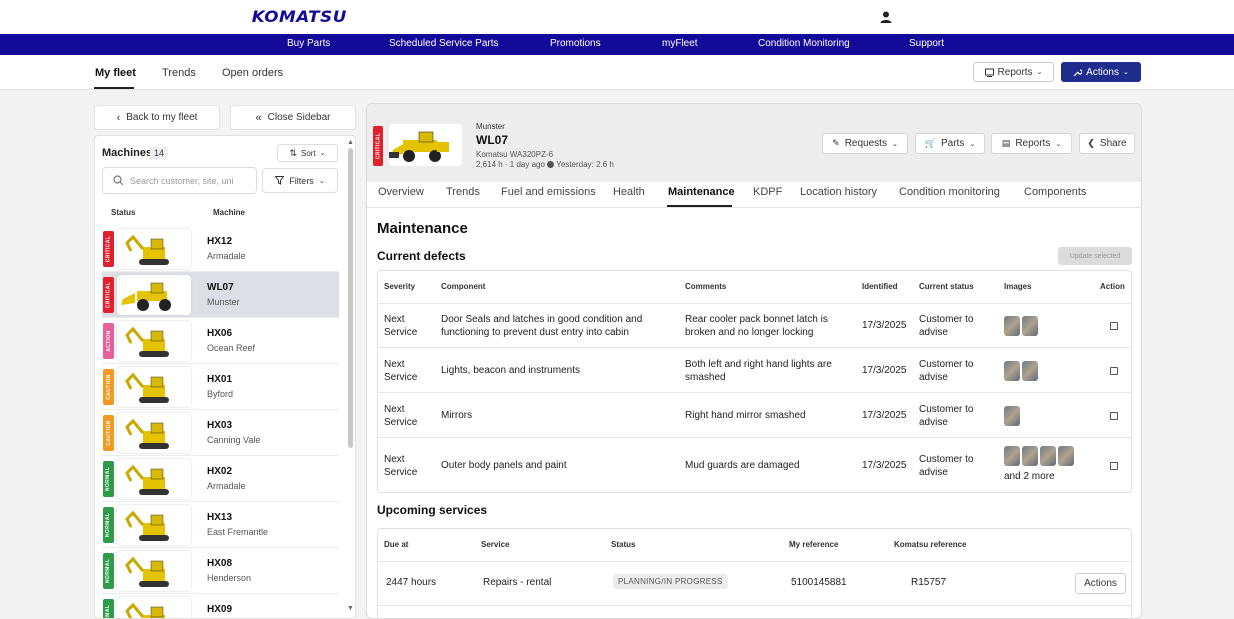  What do you see at coordinates (1029, 476) in the screenshot?
I see `more-images-link: and 2 more` at bounding box center [1029, 476].